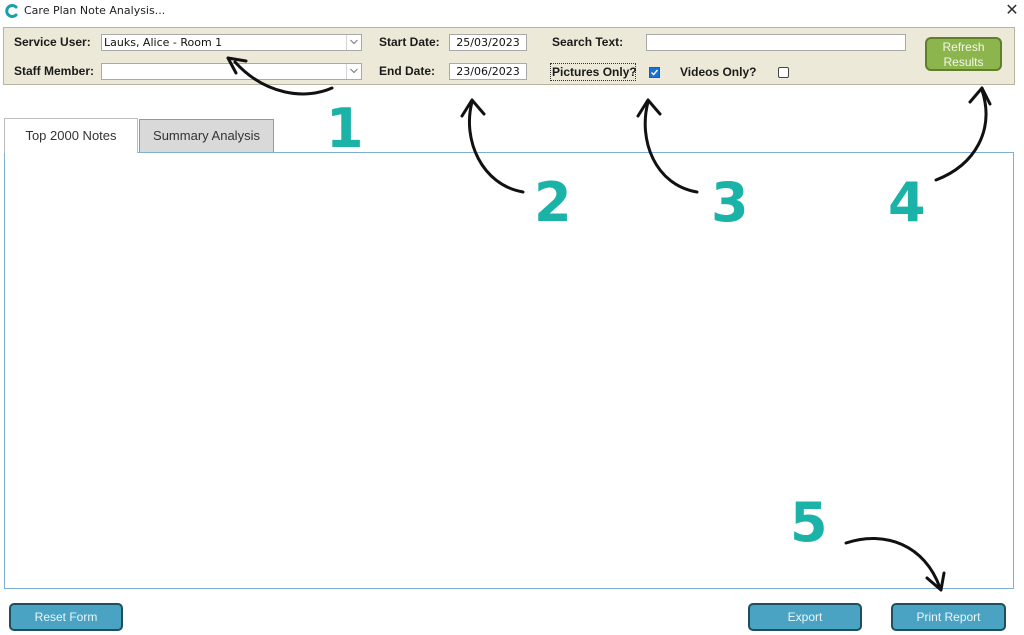  Describe the element at coordinates (54, 71) in the screenshot. I see `staff-member-label: Staff Member:` at that location.